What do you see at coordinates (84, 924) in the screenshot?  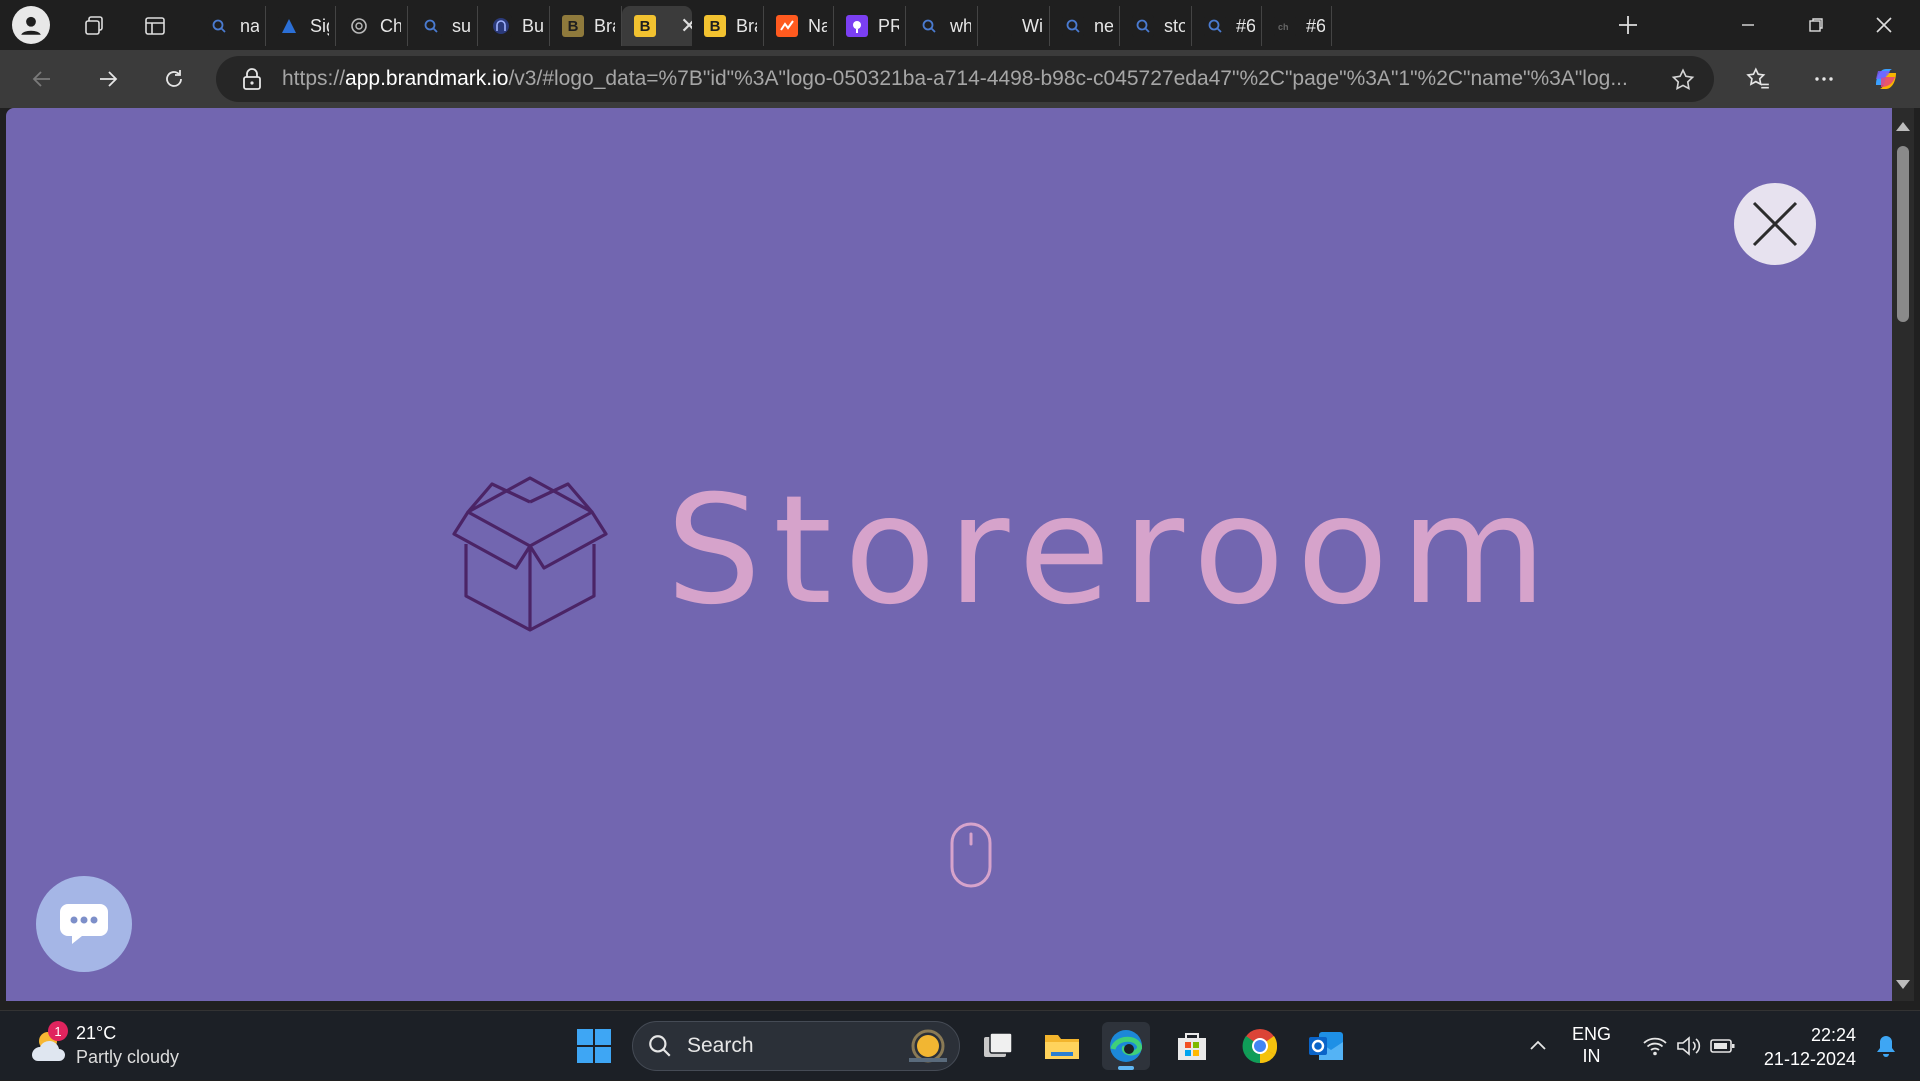 I see `chat-button` at bounding box center [84, 924].